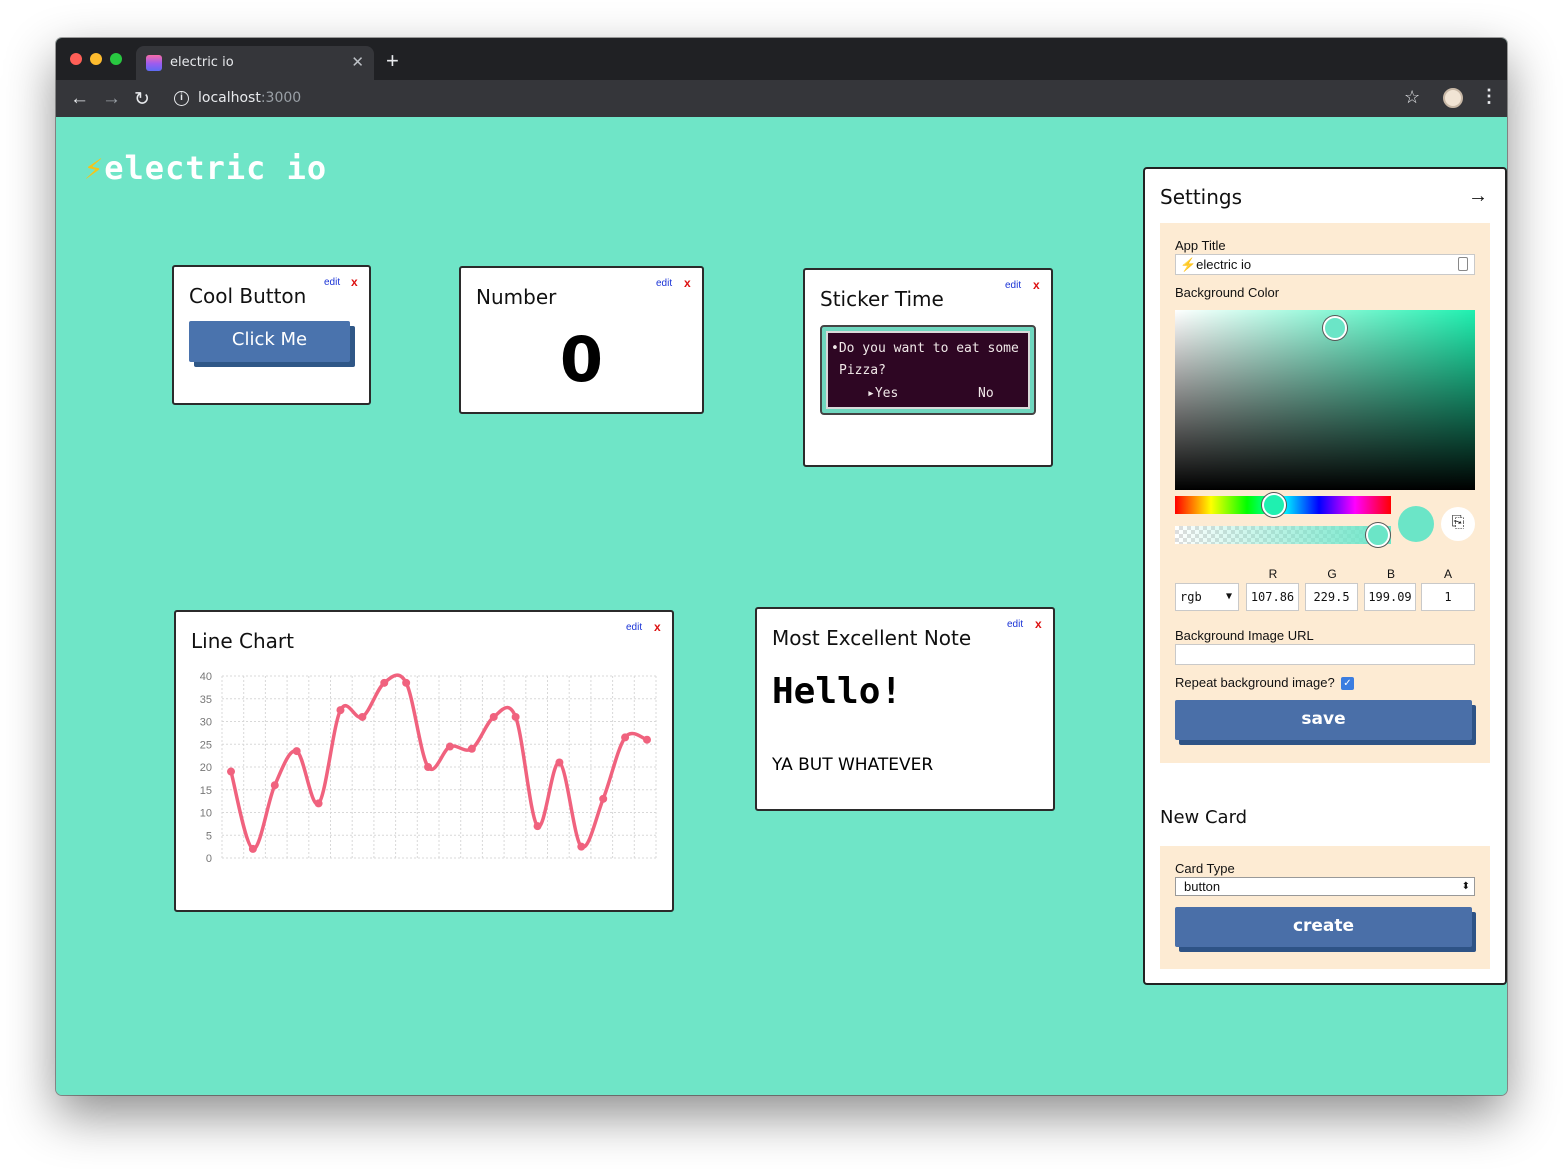  Describe the element at coordinates (1325, 264) in the screenshot. I see `app-title-input: ⚡electric io` at that location.